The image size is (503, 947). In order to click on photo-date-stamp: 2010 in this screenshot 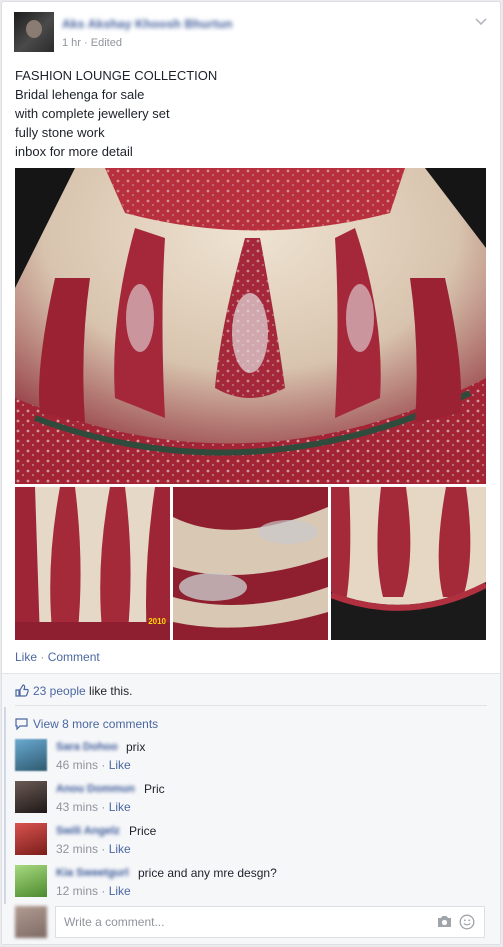, I will do `click(157, 621)`.